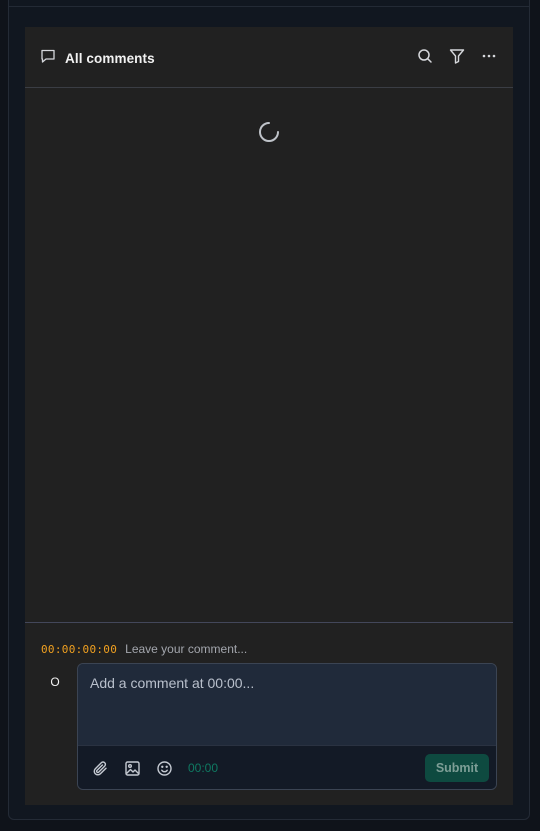  What do you see at coordinates (269, 132) in the screenshot?
I see `loading-spinner` at bounding box center [269, 132].